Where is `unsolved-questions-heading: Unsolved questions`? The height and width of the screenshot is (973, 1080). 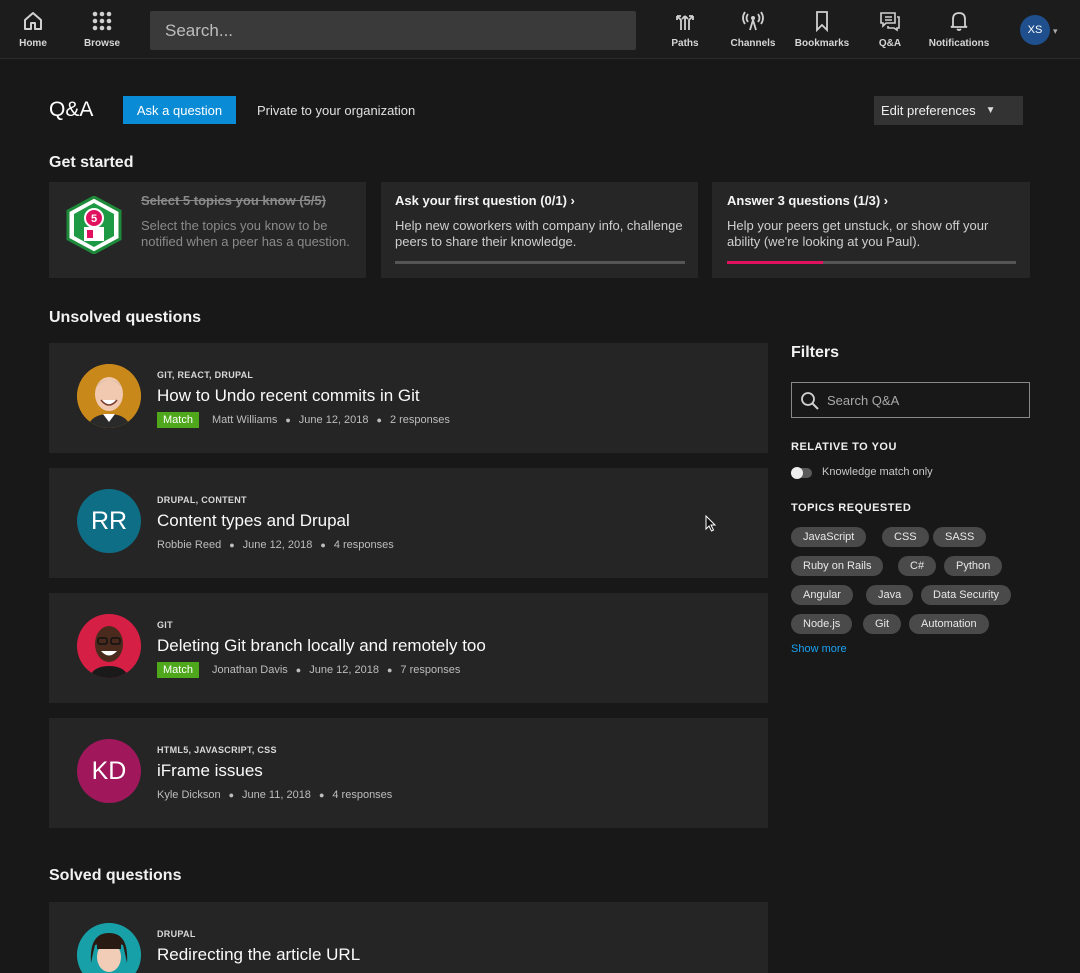 unsolved-questions-heading: Unsolved questions is located at coordinates (125, 317).